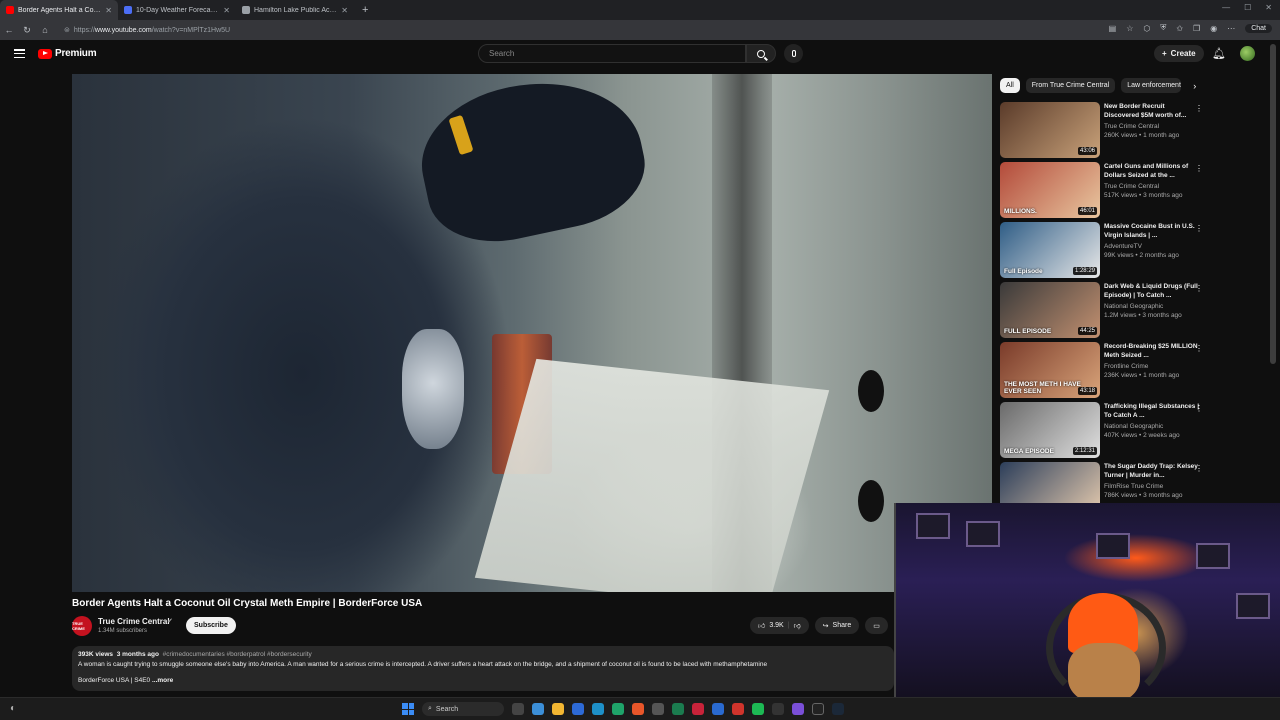  Describe the element at coordinates (1219, 53) in the screenshot. I see `notifications-bell-icon: 🔔︎` at that location.